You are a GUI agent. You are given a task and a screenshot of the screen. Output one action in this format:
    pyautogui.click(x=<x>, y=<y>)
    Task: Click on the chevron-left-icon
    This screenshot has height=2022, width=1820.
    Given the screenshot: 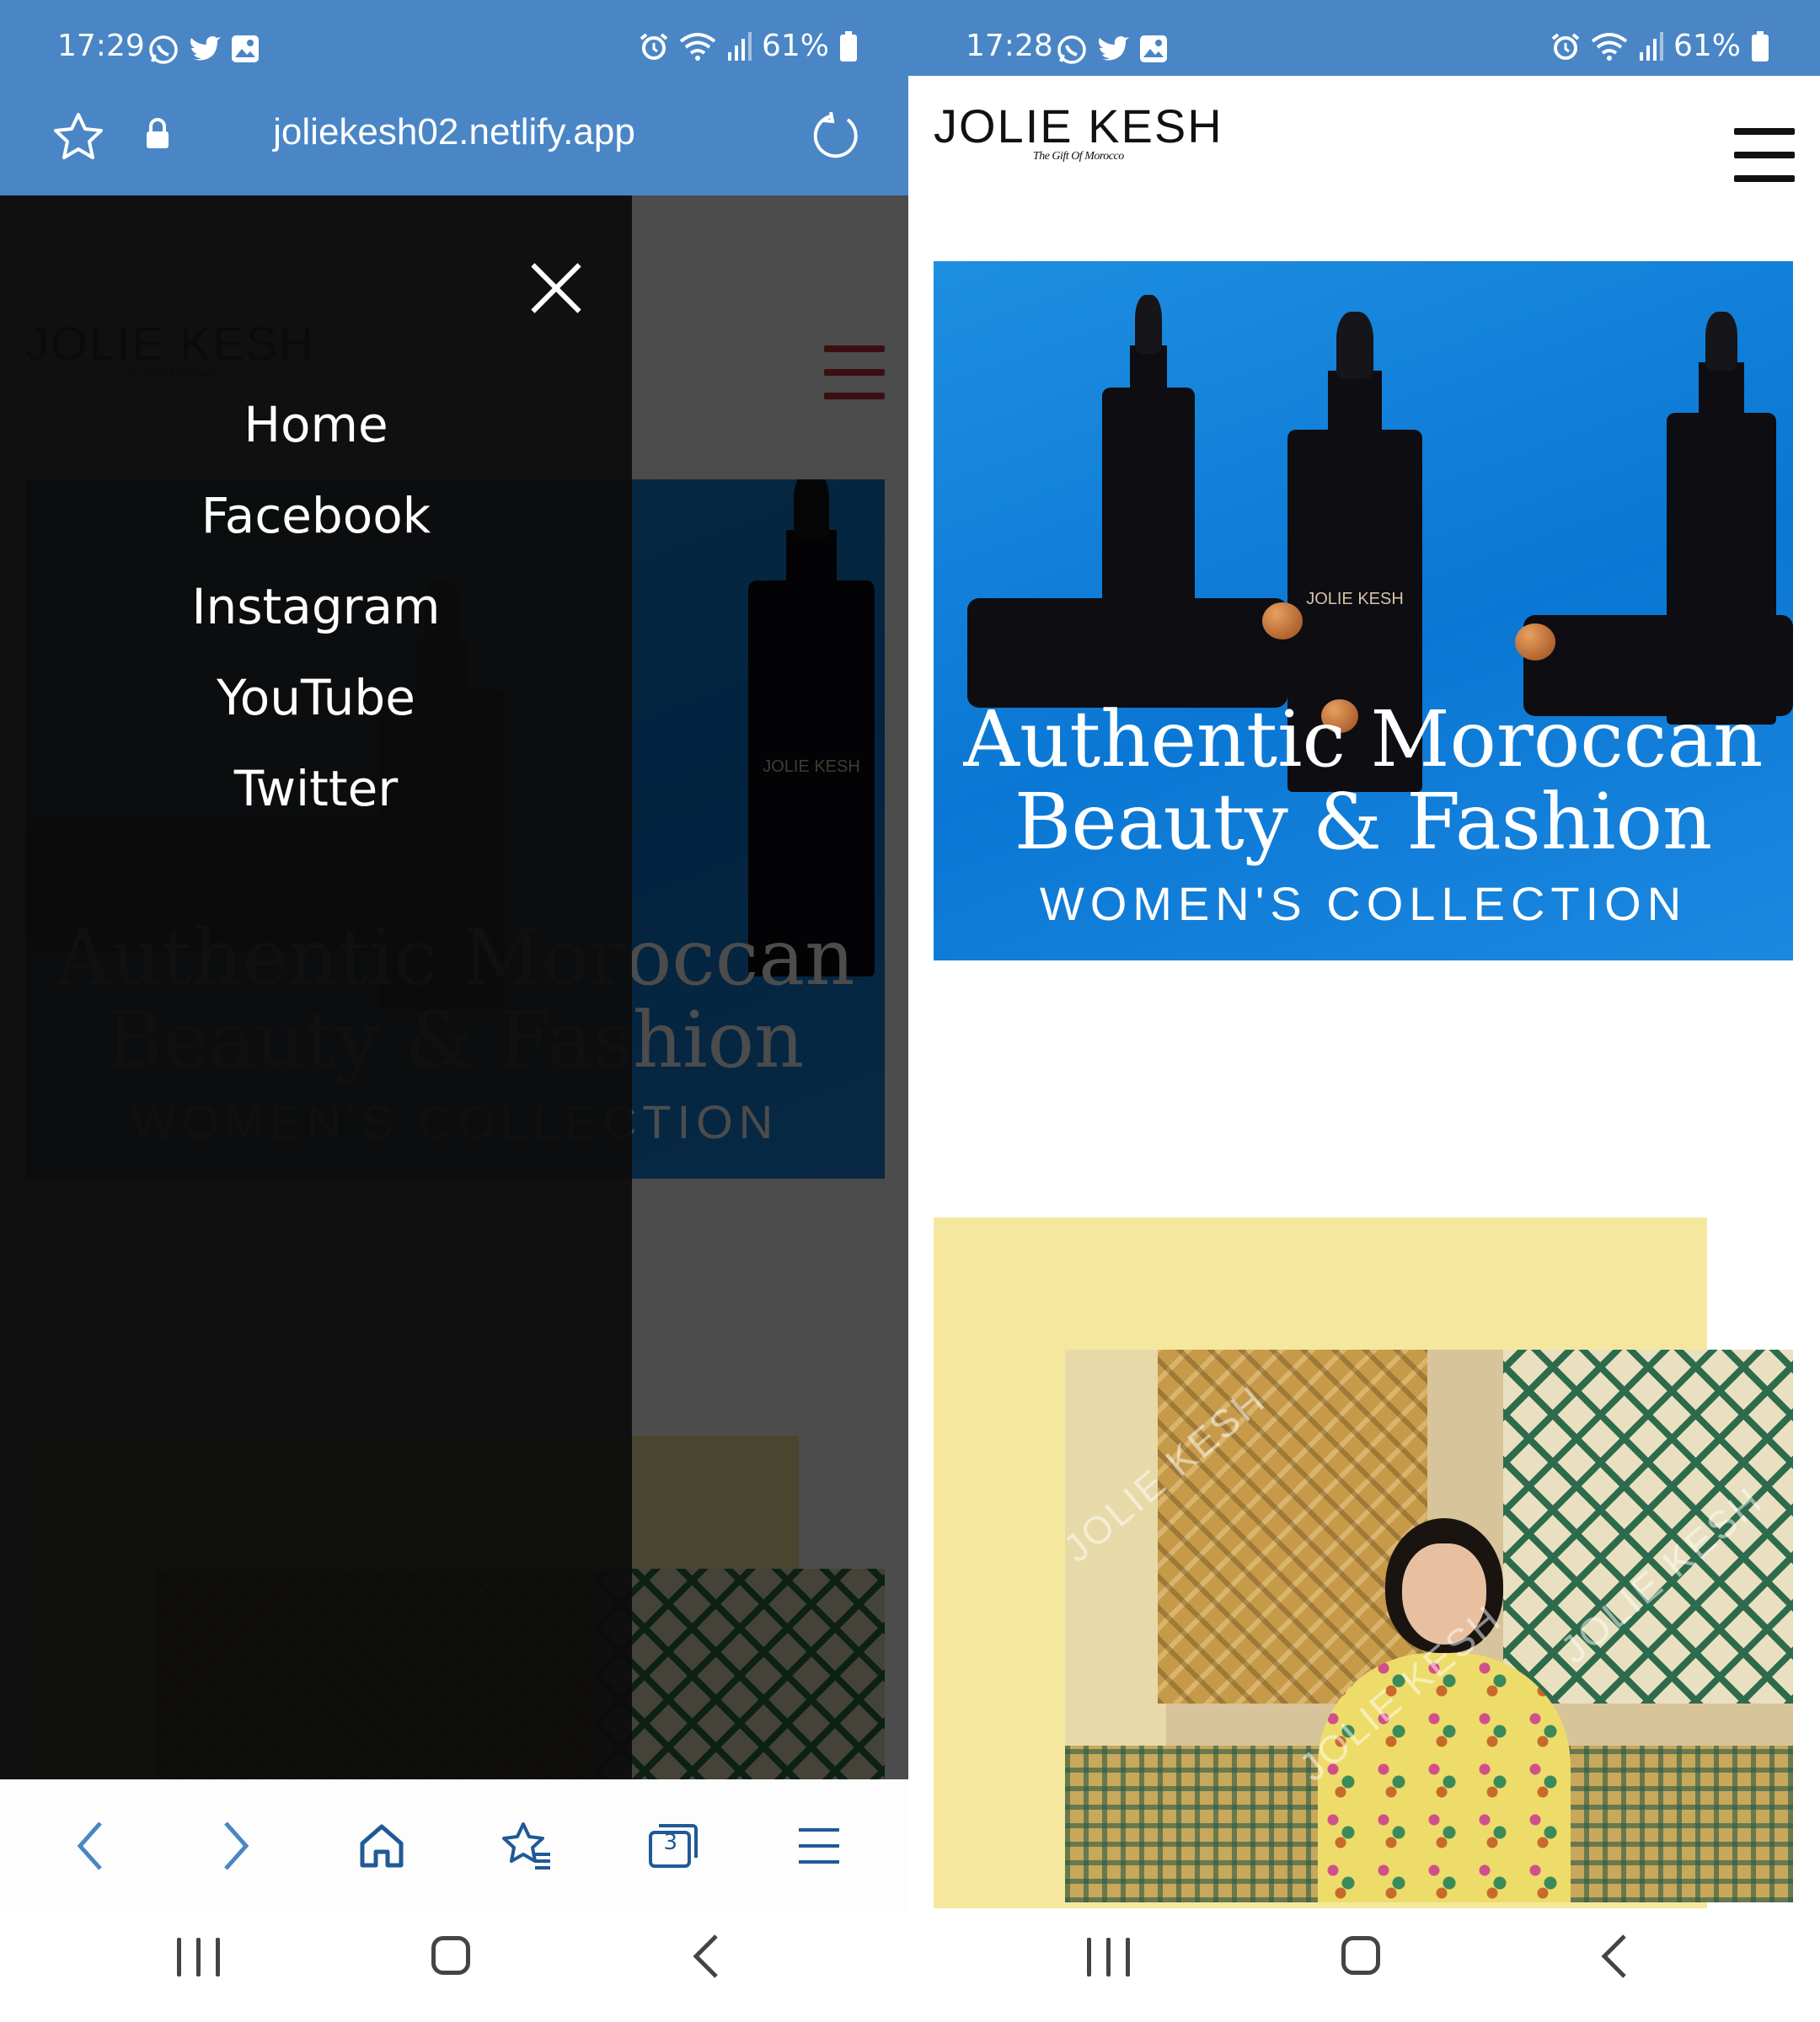 What is the action you would take?
    pyautogui.click(x=89, y=1845)
    